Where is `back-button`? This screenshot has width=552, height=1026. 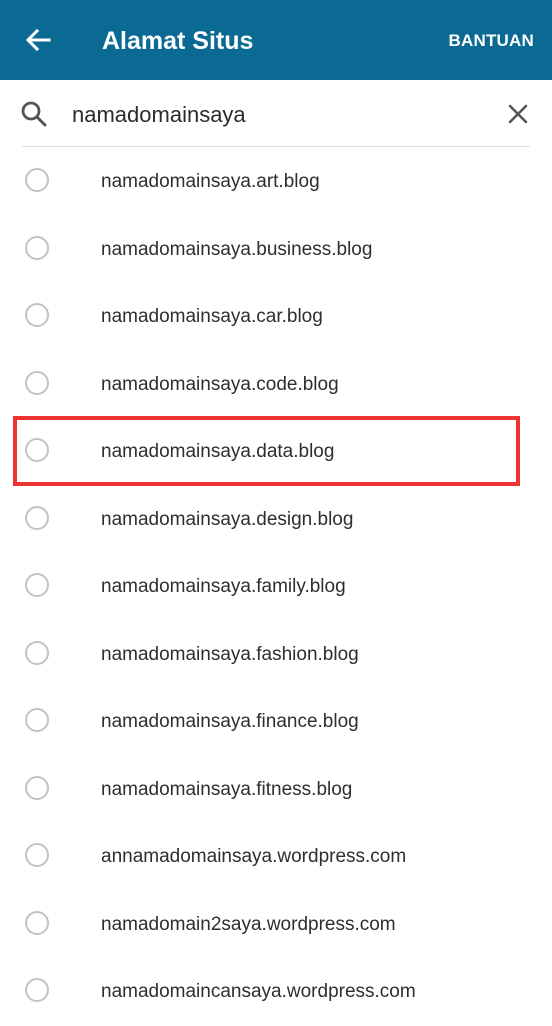
back-button is located at coordinates (38, 40).